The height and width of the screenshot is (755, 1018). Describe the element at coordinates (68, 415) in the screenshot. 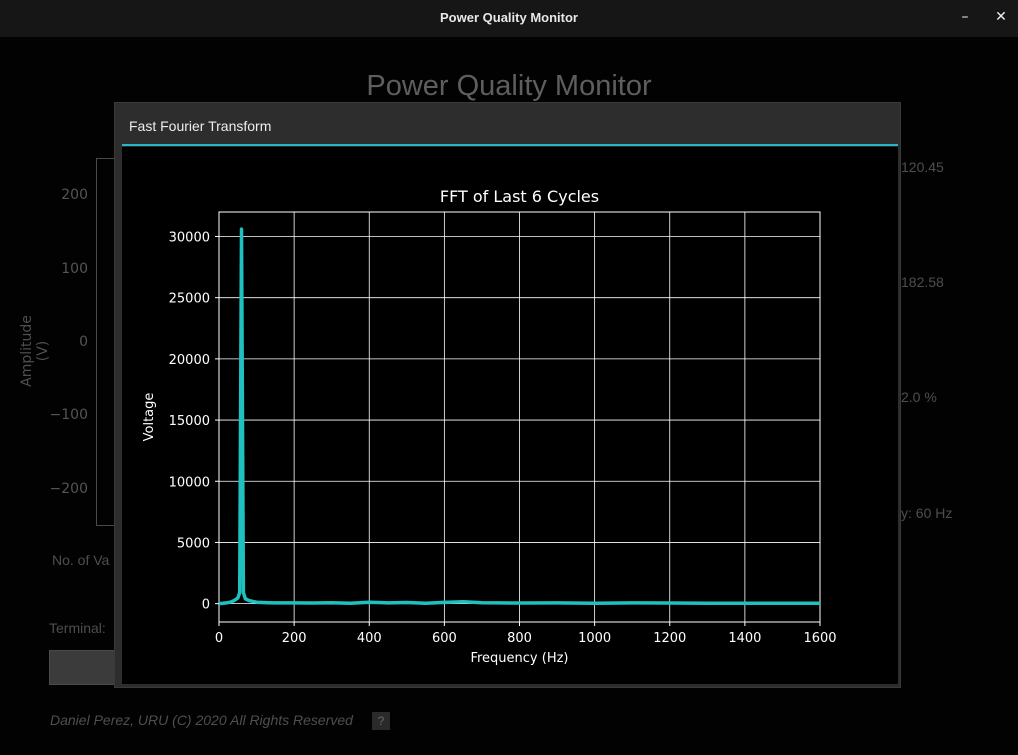

I see `waveform-ytick: −100` at that location.